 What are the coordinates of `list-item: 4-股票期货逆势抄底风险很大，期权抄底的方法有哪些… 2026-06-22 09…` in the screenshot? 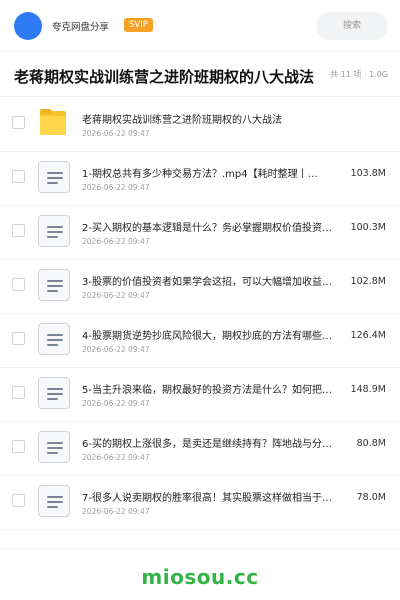 It's located at (200, 341).